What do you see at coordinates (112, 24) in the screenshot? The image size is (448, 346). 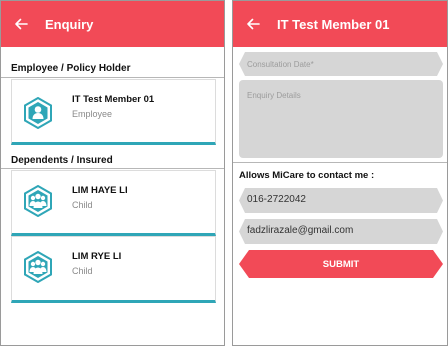 I see `enquiry-app-bar: Enquiry` at bounding box center [112, 24].